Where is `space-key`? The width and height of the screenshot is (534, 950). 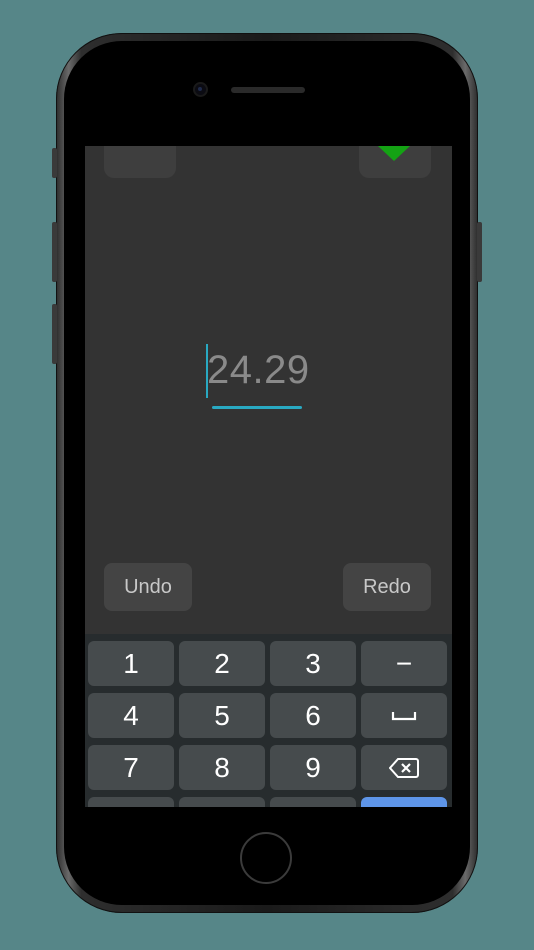
space-key is located at coordinates (404, 715).